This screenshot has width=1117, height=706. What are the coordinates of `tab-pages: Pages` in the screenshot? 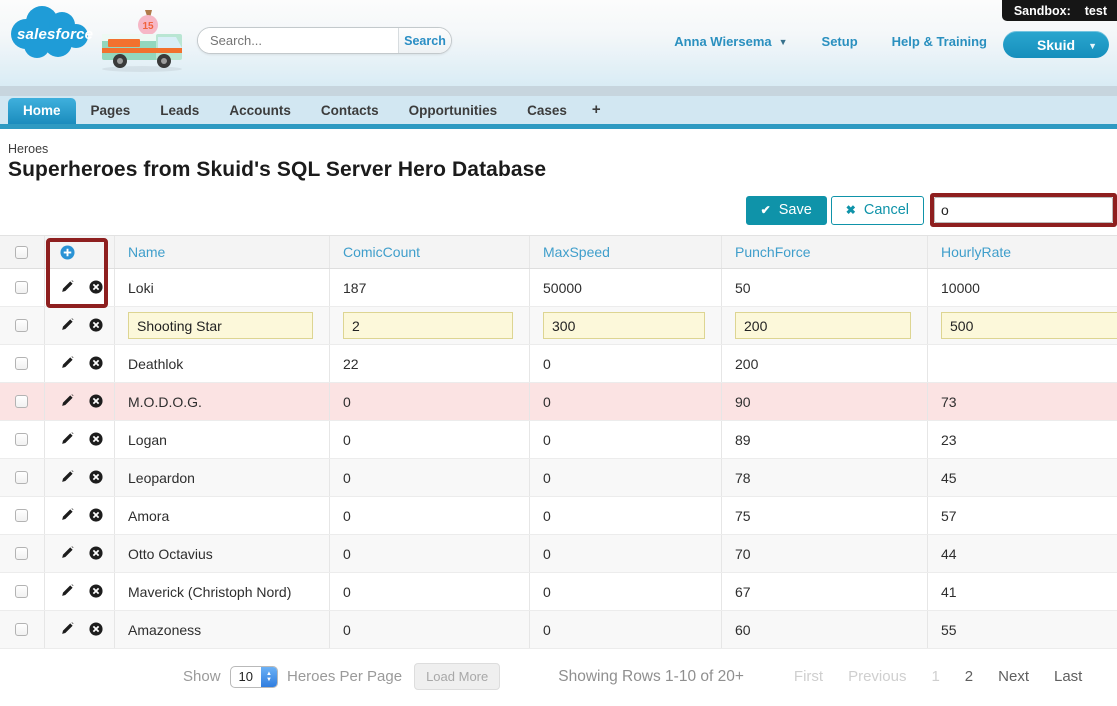 It's located at (111, 111).